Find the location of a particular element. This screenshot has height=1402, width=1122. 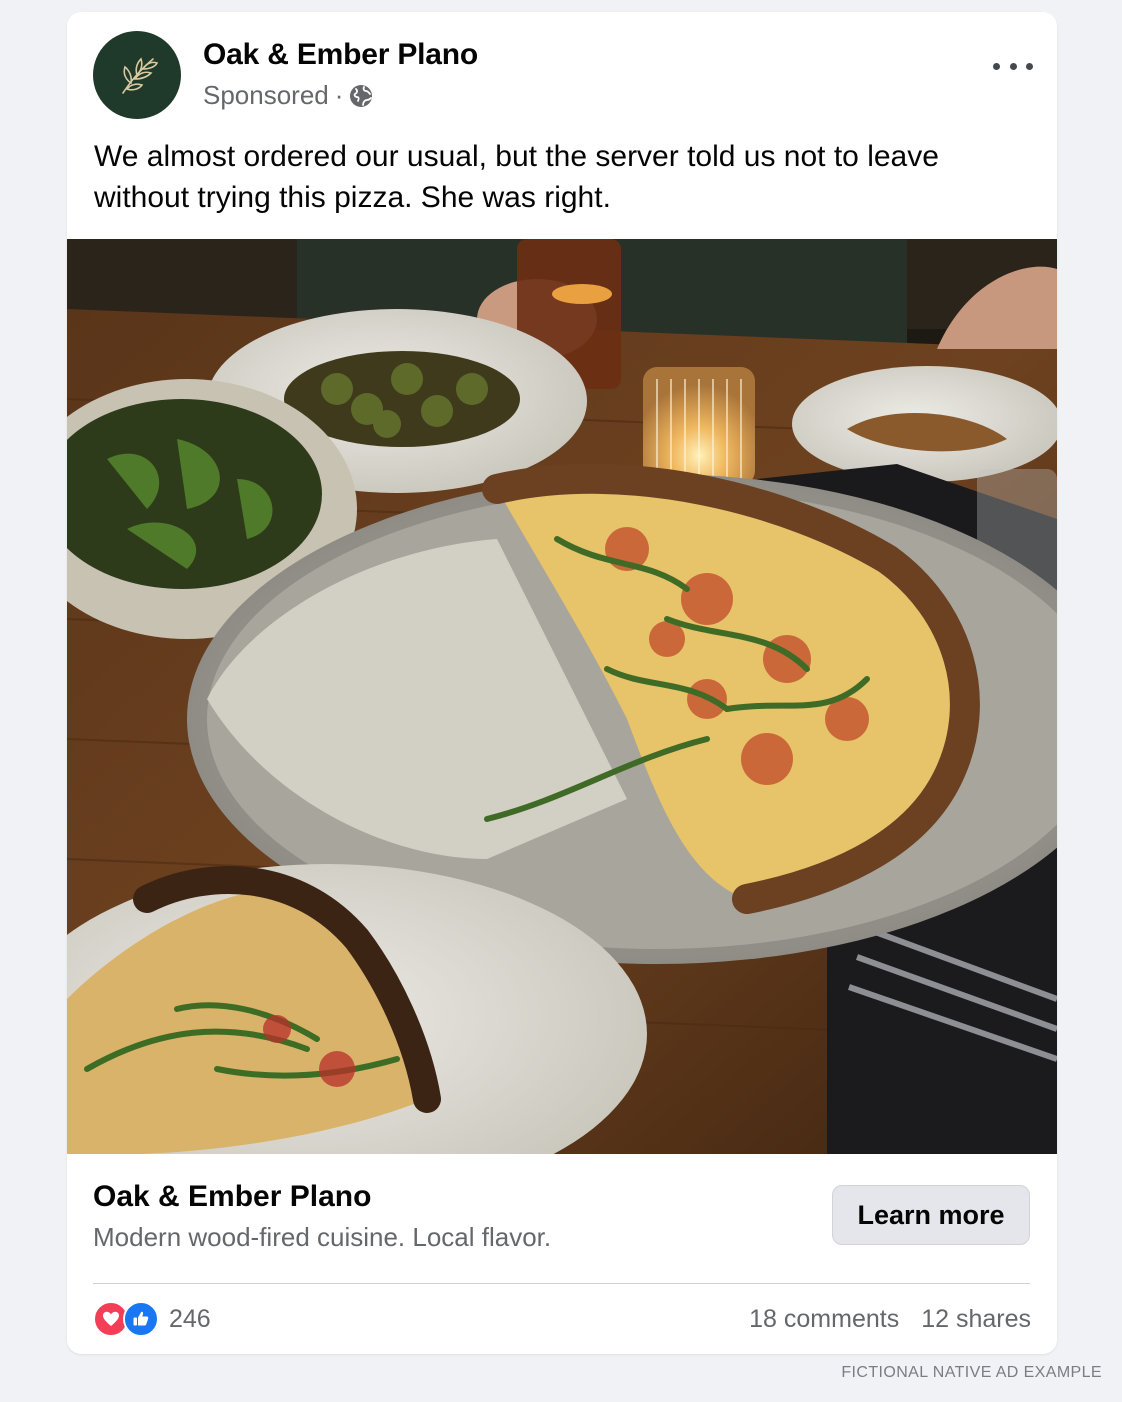

ad-description: Modern wood-fired cuisine. Local flavor. is located at coordinates (322, 1237).